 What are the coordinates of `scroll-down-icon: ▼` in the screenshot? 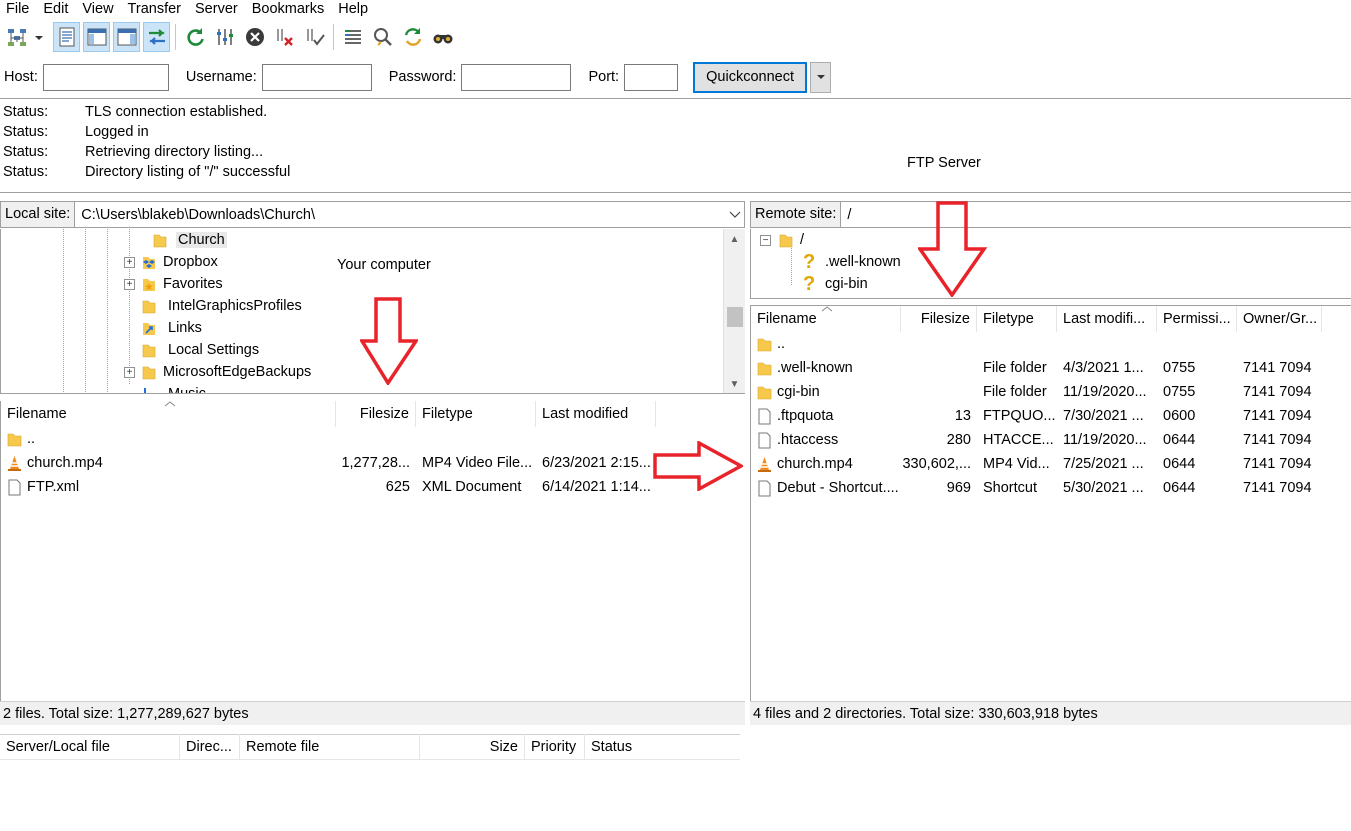 It's located at (734, 383).